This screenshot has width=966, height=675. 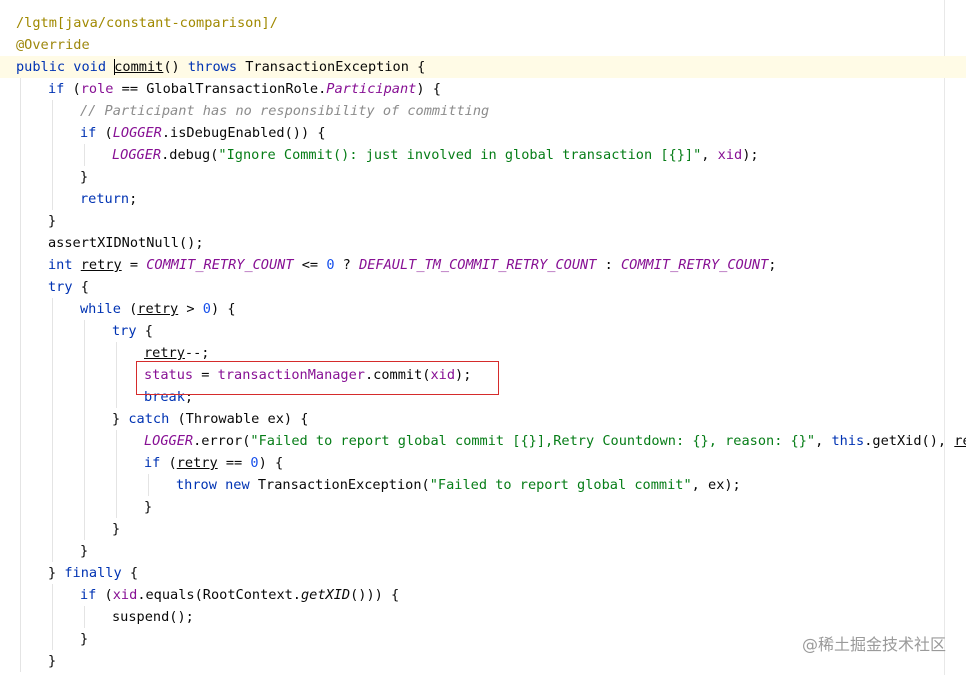 I want to click on code-token: while, so click(x=100, y=309).